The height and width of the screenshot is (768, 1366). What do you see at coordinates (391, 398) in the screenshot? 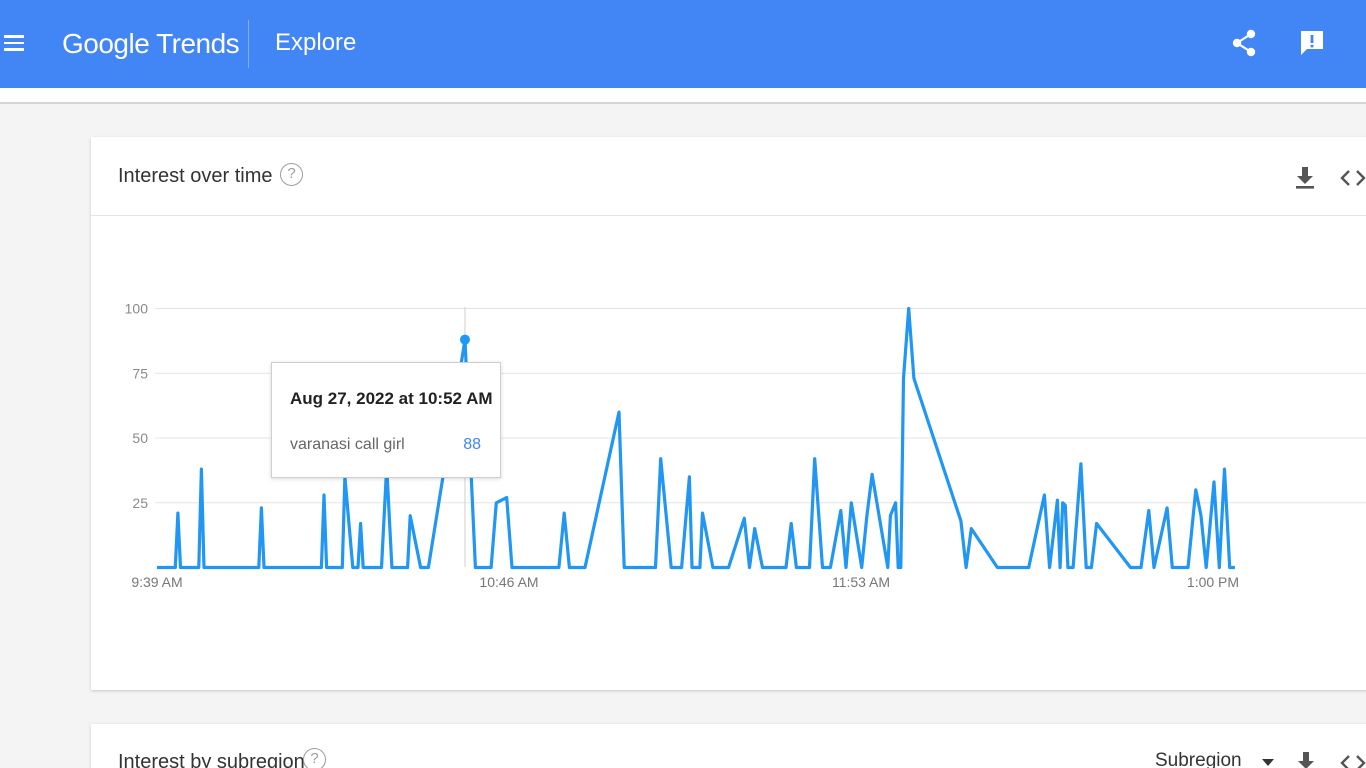
I see `tooltip-date: Aug 27, 2022 at 10:52 AM` at bounding box center [391, 398].